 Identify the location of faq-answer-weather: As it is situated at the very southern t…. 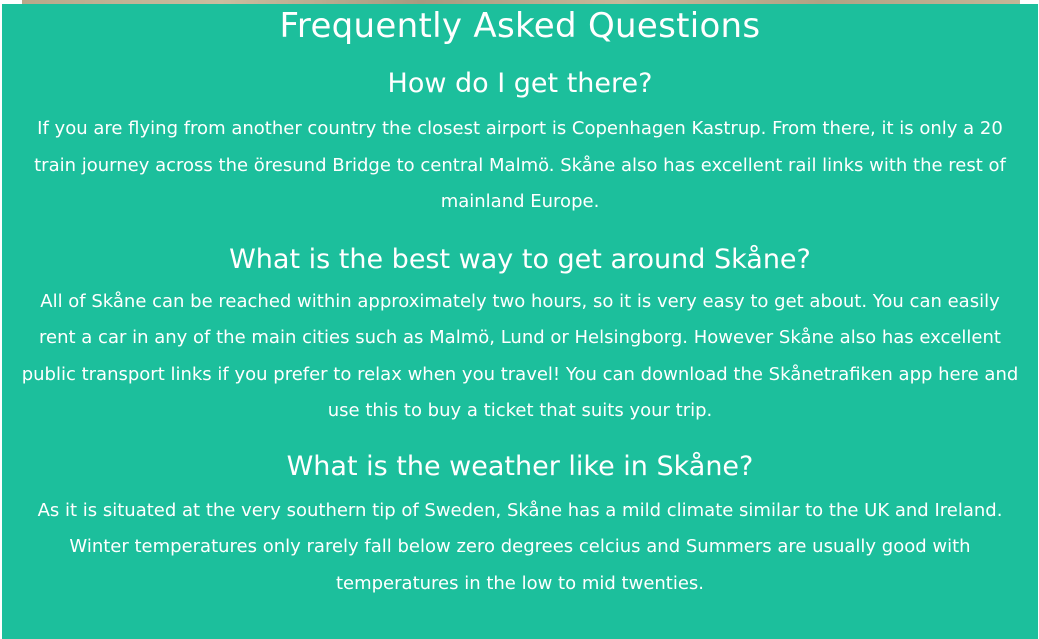
(520, 546).